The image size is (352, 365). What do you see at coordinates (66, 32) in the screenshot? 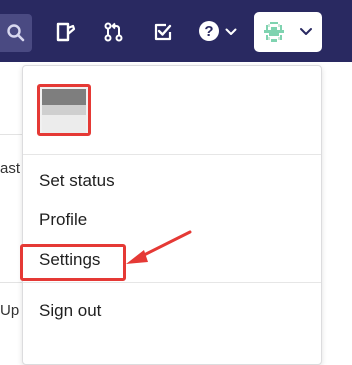
I see `snippet-icon` at bounding box center [66, 32].